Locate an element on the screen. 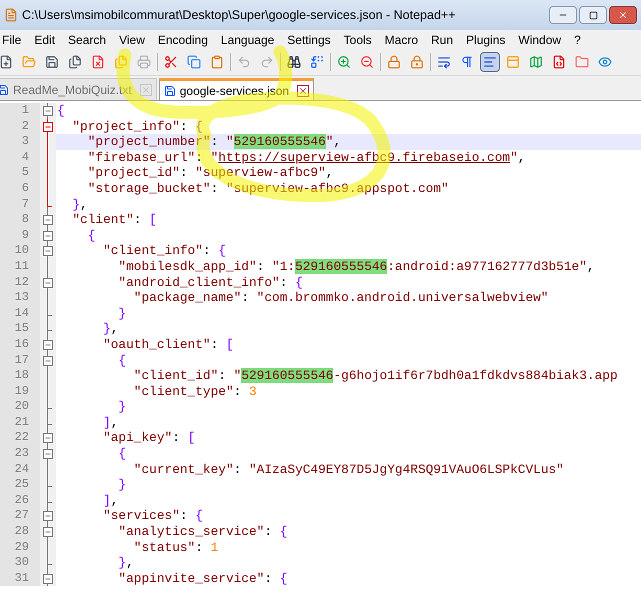  line-number: 22 is located at coordinates (20, 438).